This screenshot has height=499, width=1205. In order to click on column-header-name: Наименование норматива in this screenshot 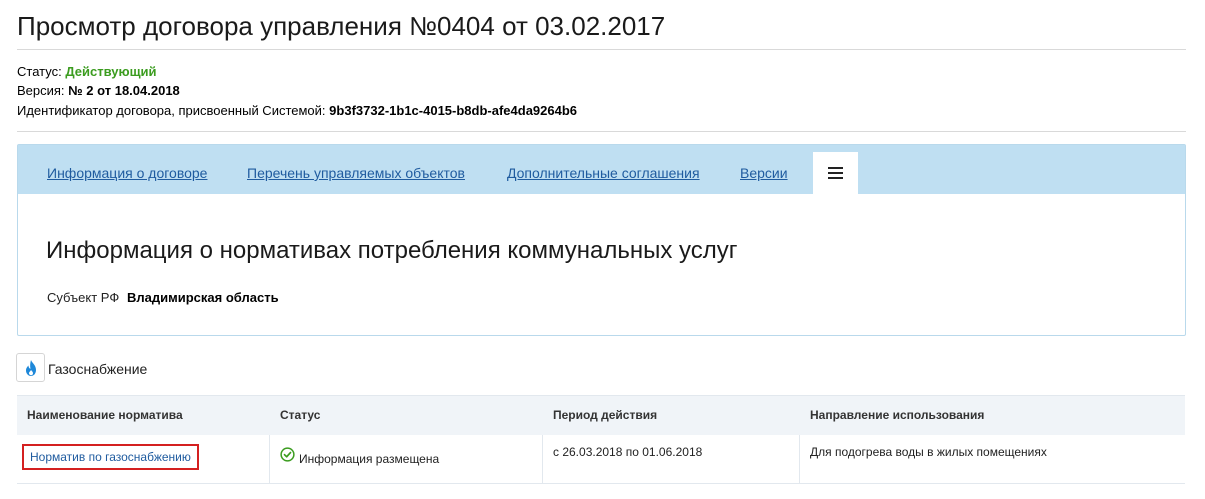, I will do `click(105, 415)`.